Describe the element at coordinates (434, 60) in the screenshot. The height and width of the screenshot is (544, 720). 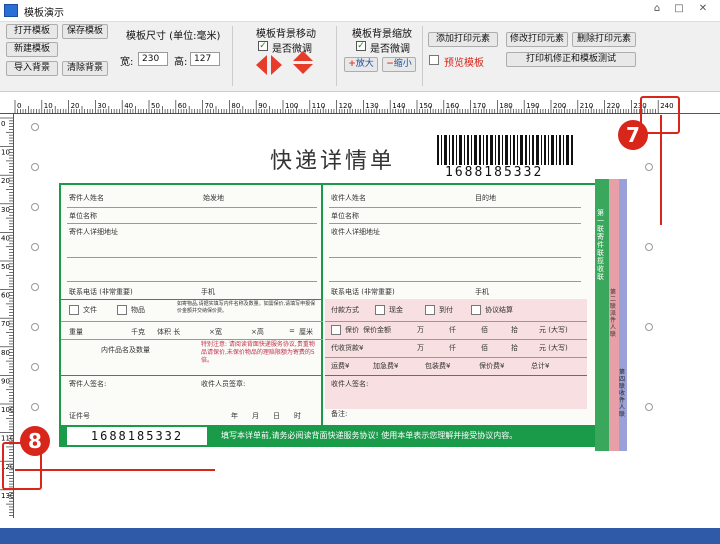
I see `preview-checkbox` at that location.